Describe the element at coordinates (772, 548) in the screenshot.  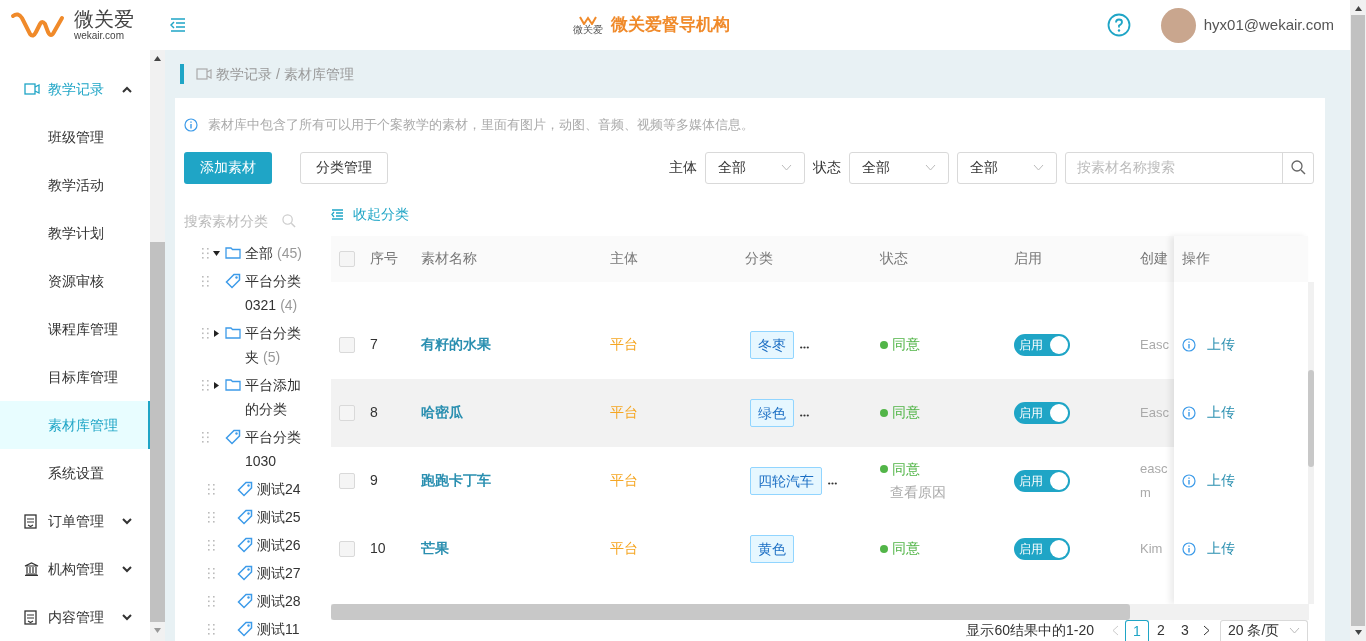
I see `category-tag: 黄色` at that location.